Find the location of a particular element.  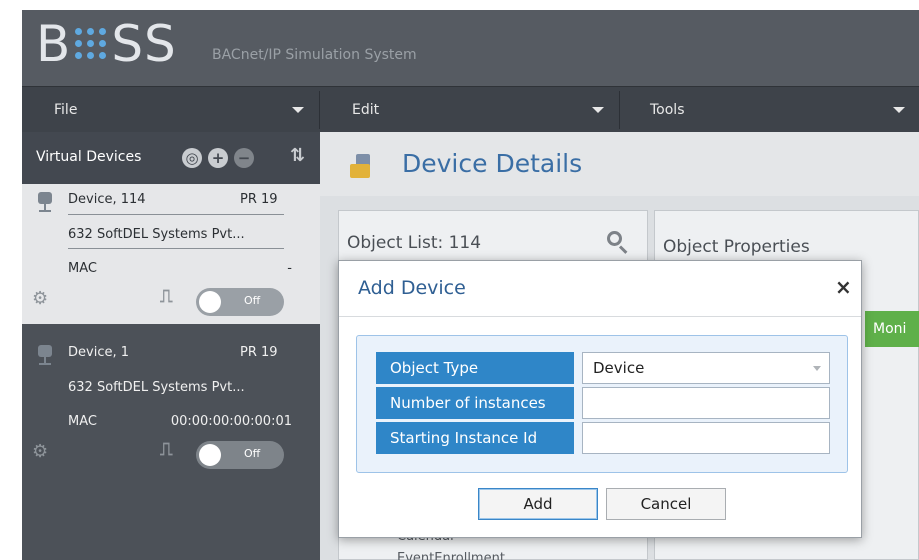

menu-tools: Tools is located at coordinates (769, 110).